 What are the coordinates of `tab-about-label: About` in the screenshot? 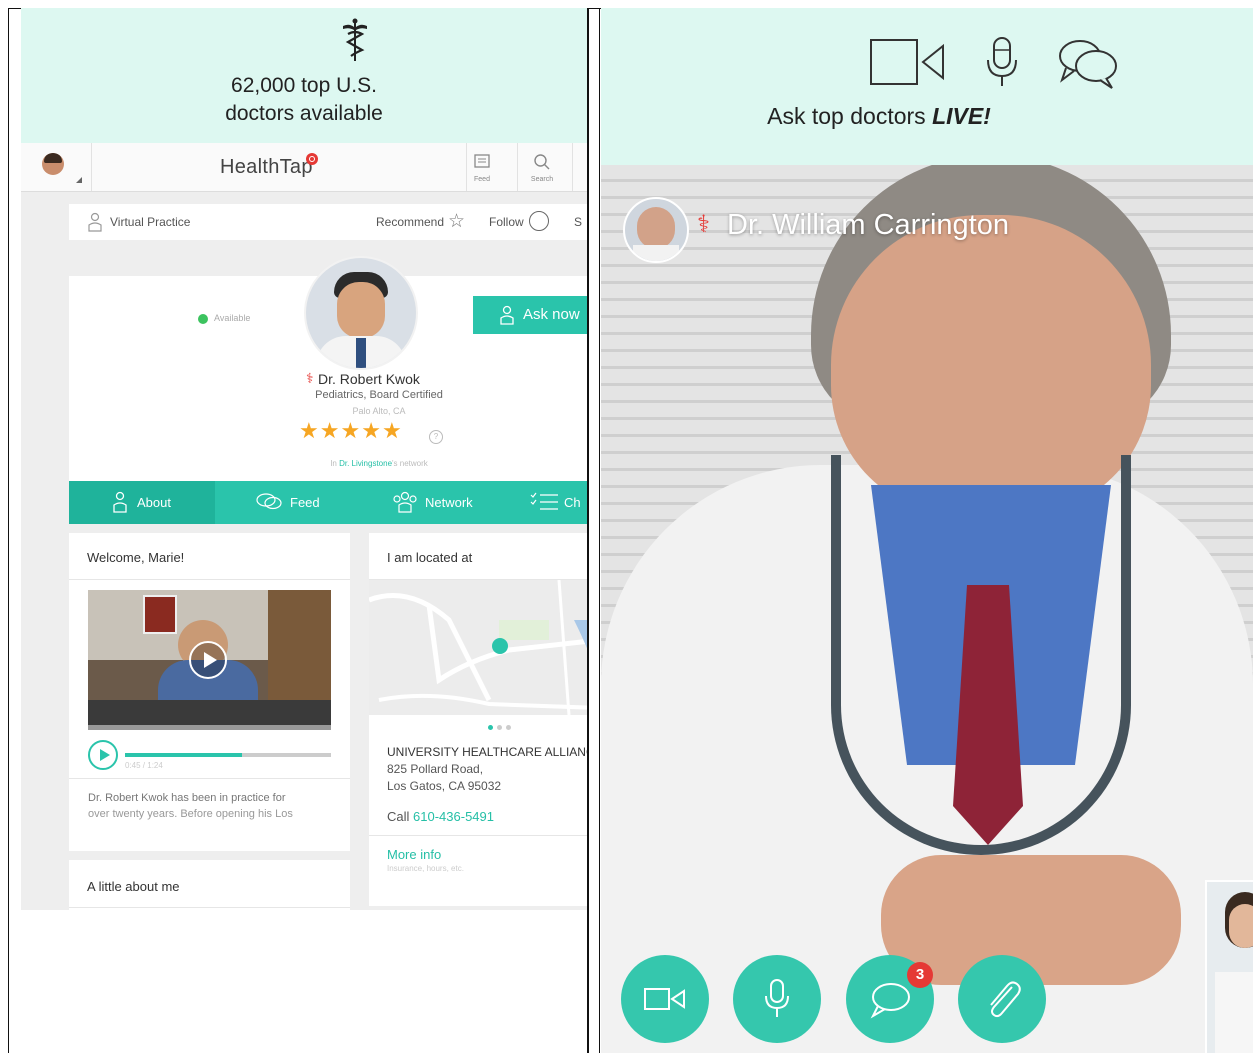 It's located at (154, 502).